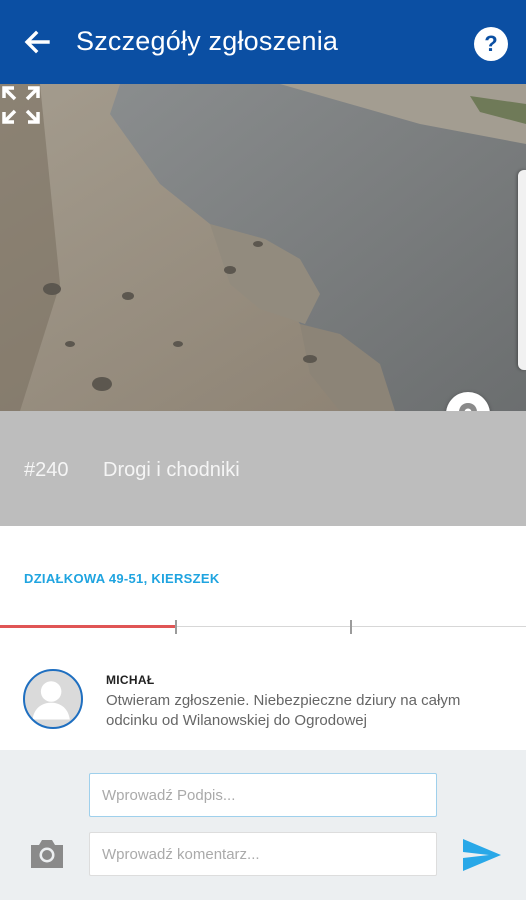 Image resolution: width=526 pixels, height=900 pixels. I want to click on avatar, so click(53, 699).